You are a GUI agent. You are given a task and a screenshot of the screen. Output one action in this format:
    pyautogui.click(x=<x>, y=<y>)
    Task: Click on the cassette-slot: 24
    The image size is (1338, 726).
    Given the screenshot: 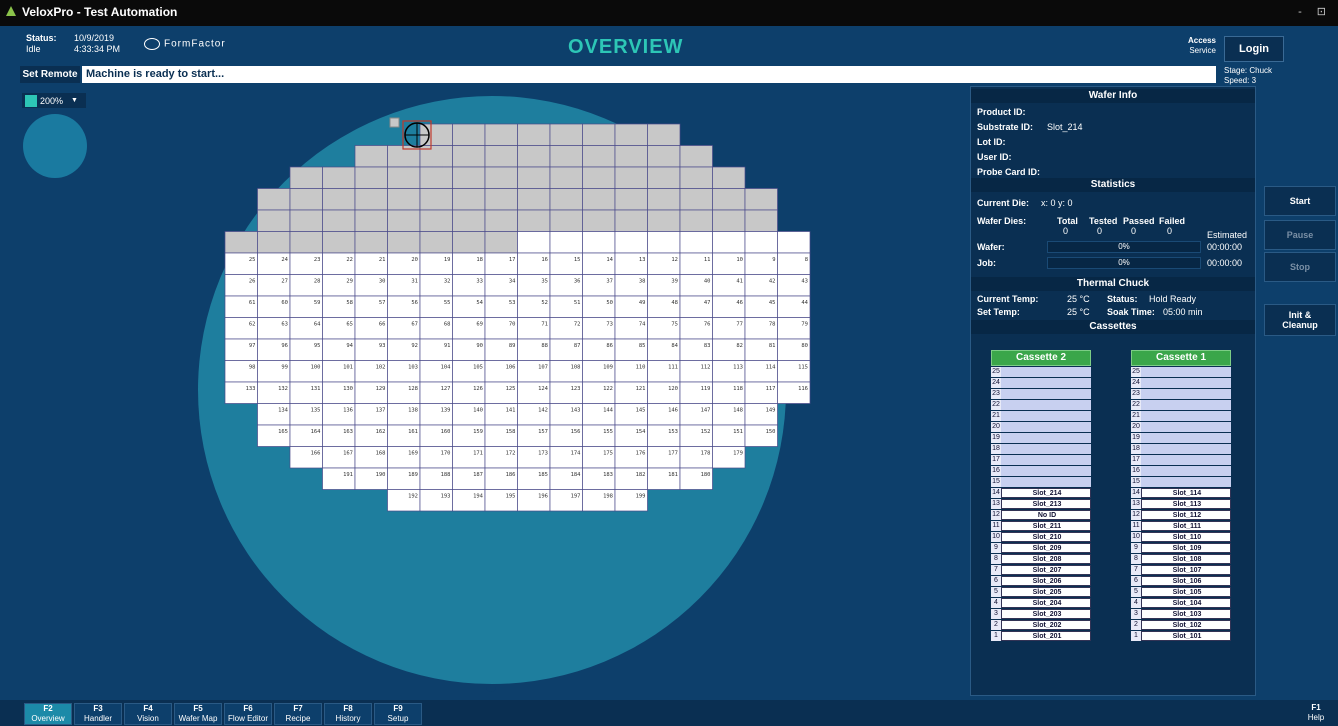 What is the action you would take?
    pyautogui.click(x=1041, y=383)
    